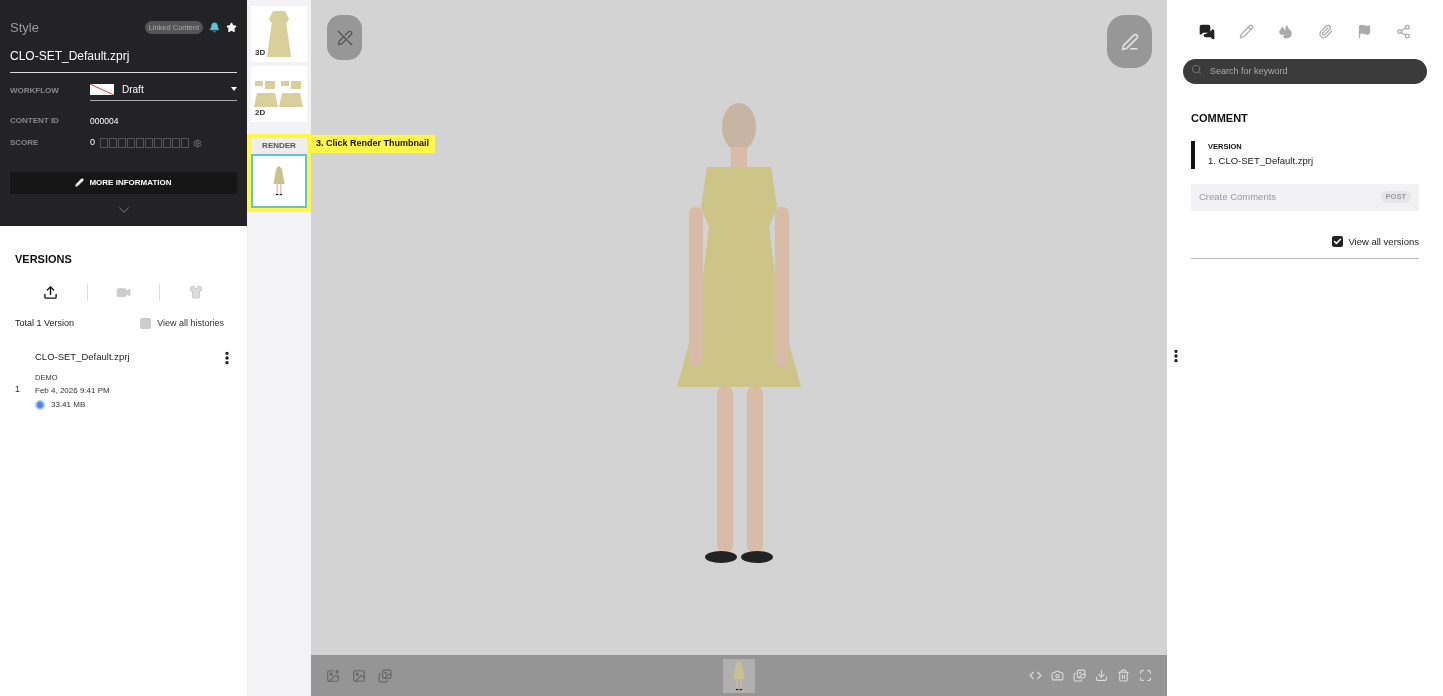  Describe the element at coordinates (260, 113) in the screenshot. I see `thumbnail-label: 2D` at that location.